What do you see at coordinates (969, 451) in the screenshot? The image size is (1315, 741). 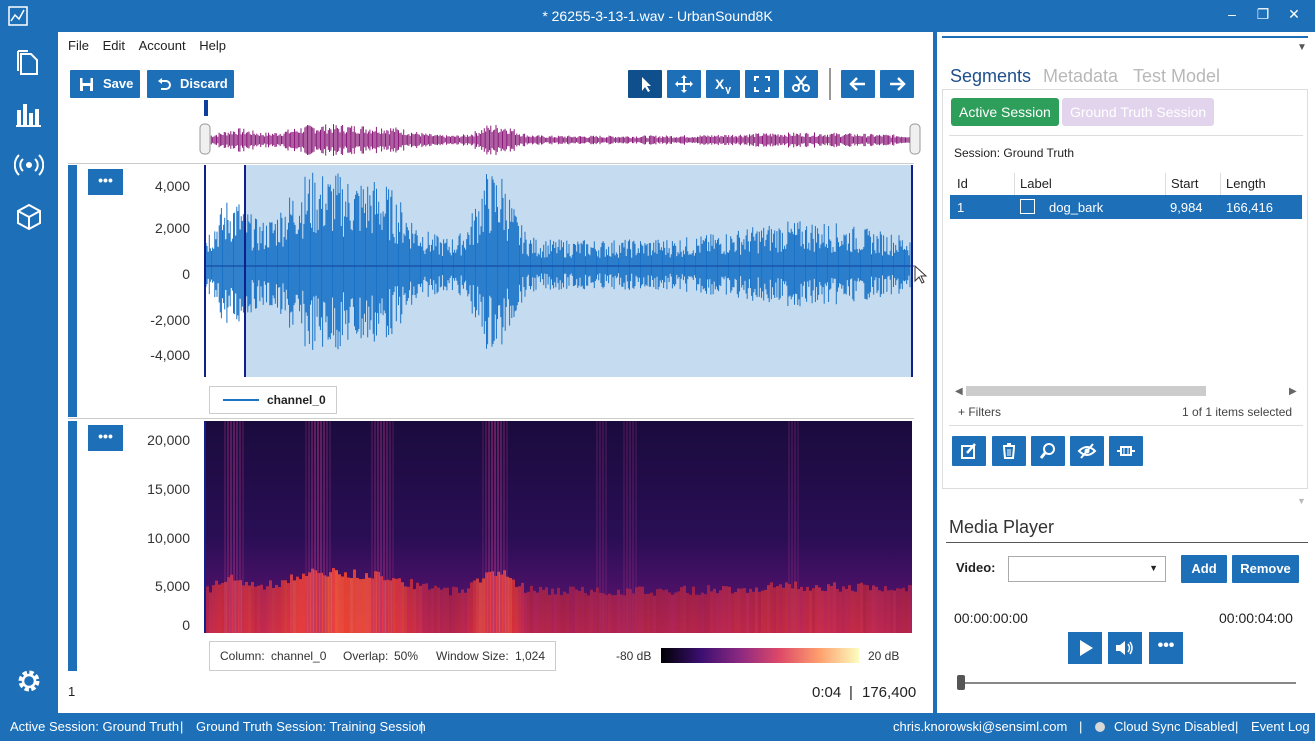 I see `edit-segment-button` at bounding box center [969, 451].